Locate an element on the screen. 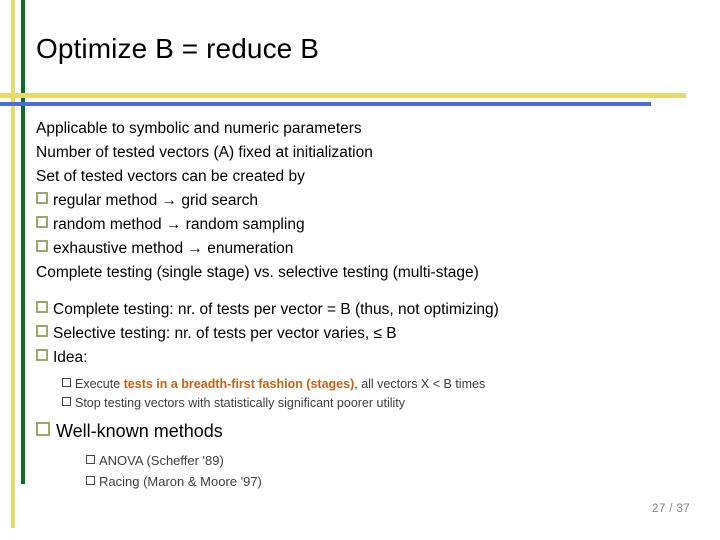 The image size is (720, 540). bullet-item: exhaustive method → enumeration is located at coordinates (366, 249).